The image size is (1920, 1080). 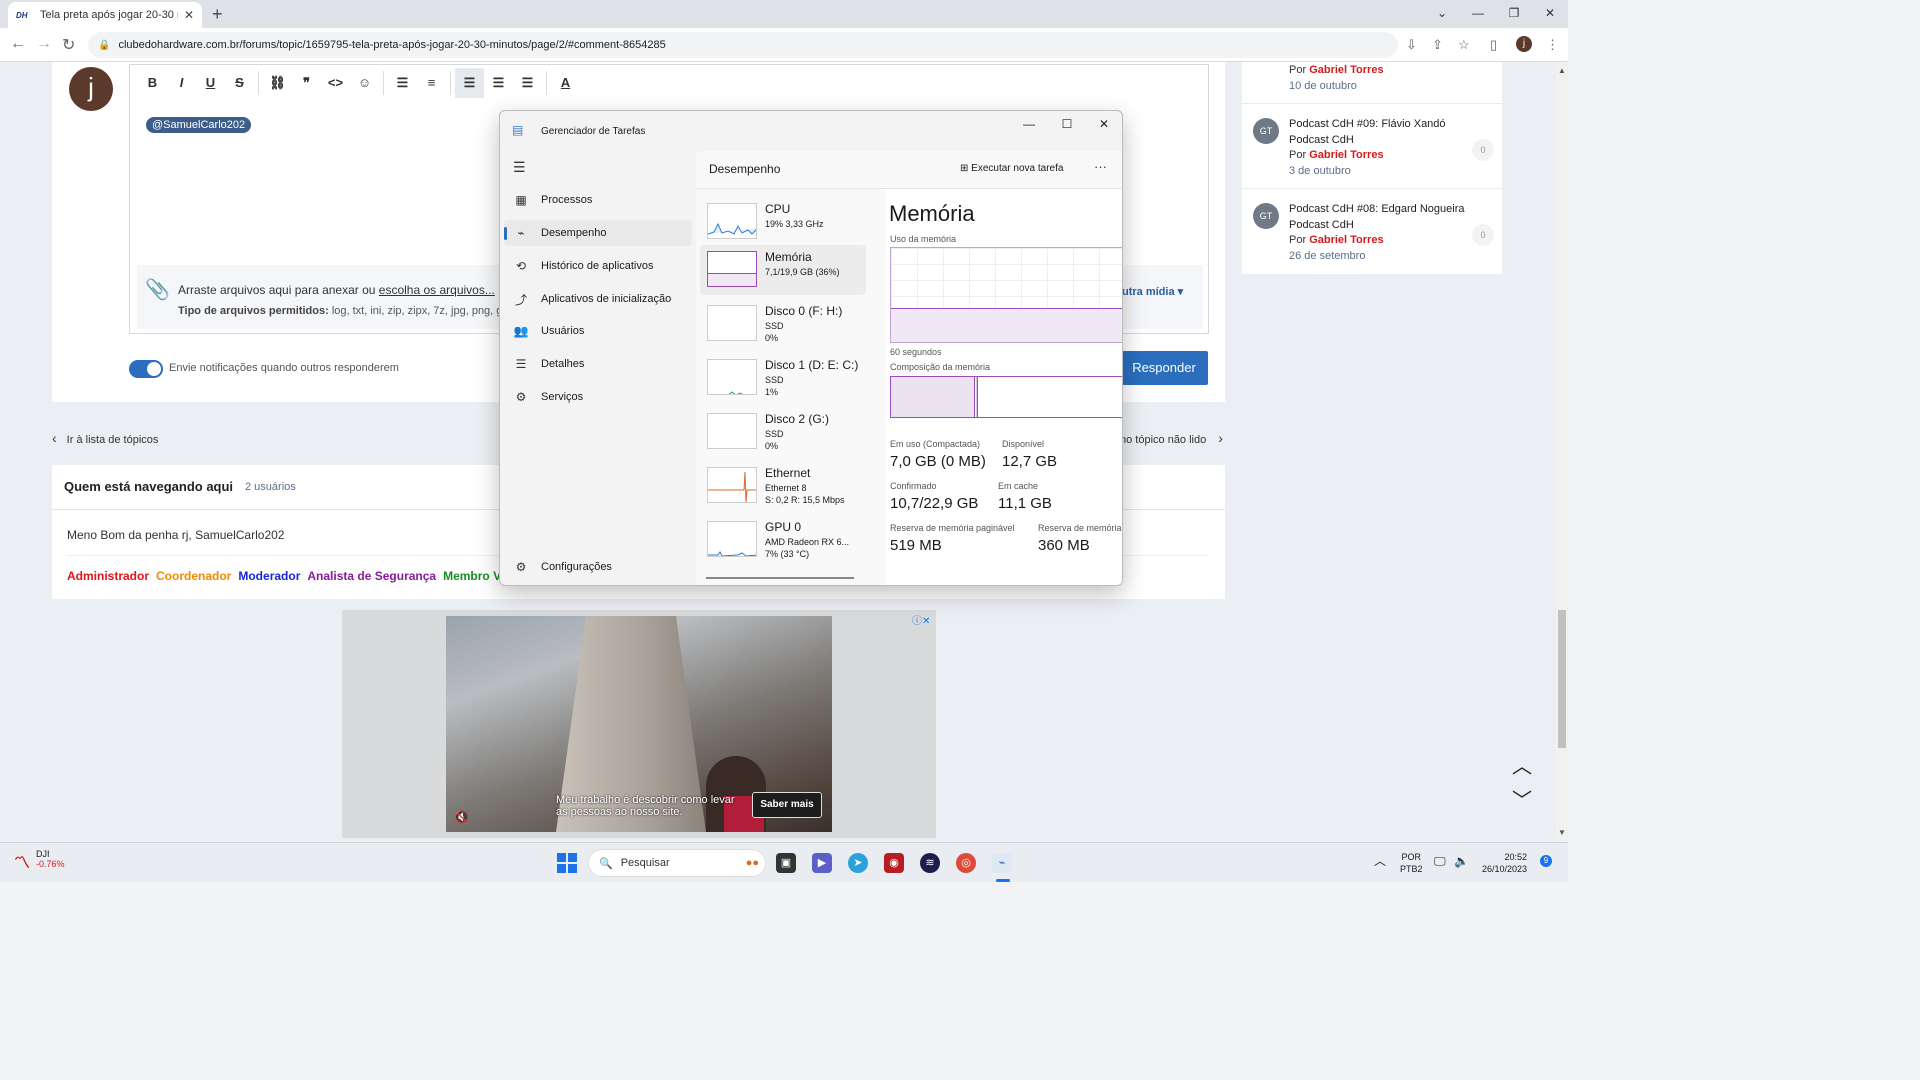 What do you see at coordinates (805, 500) in the screenshot?
I see `resource-detail: S: 0,2 R: 15,5 Mbps` at bounding box center [805, 500].